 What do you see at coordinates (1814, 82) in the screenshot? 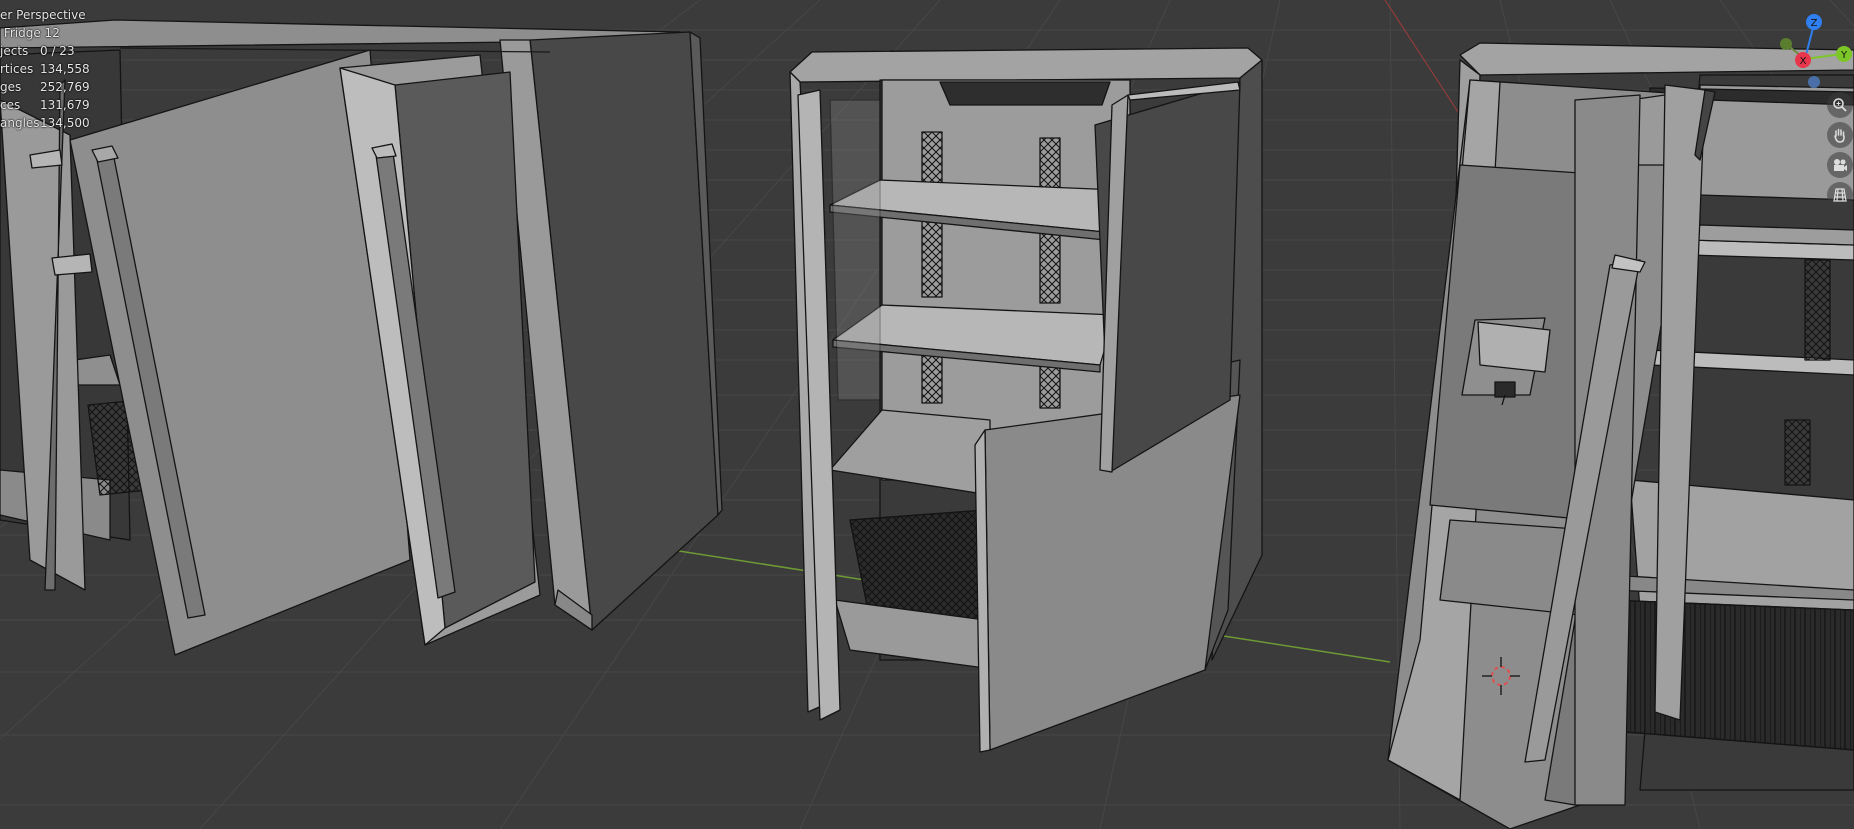
I see `neg-z-axis-handle` at bounding box center [1814, 82].